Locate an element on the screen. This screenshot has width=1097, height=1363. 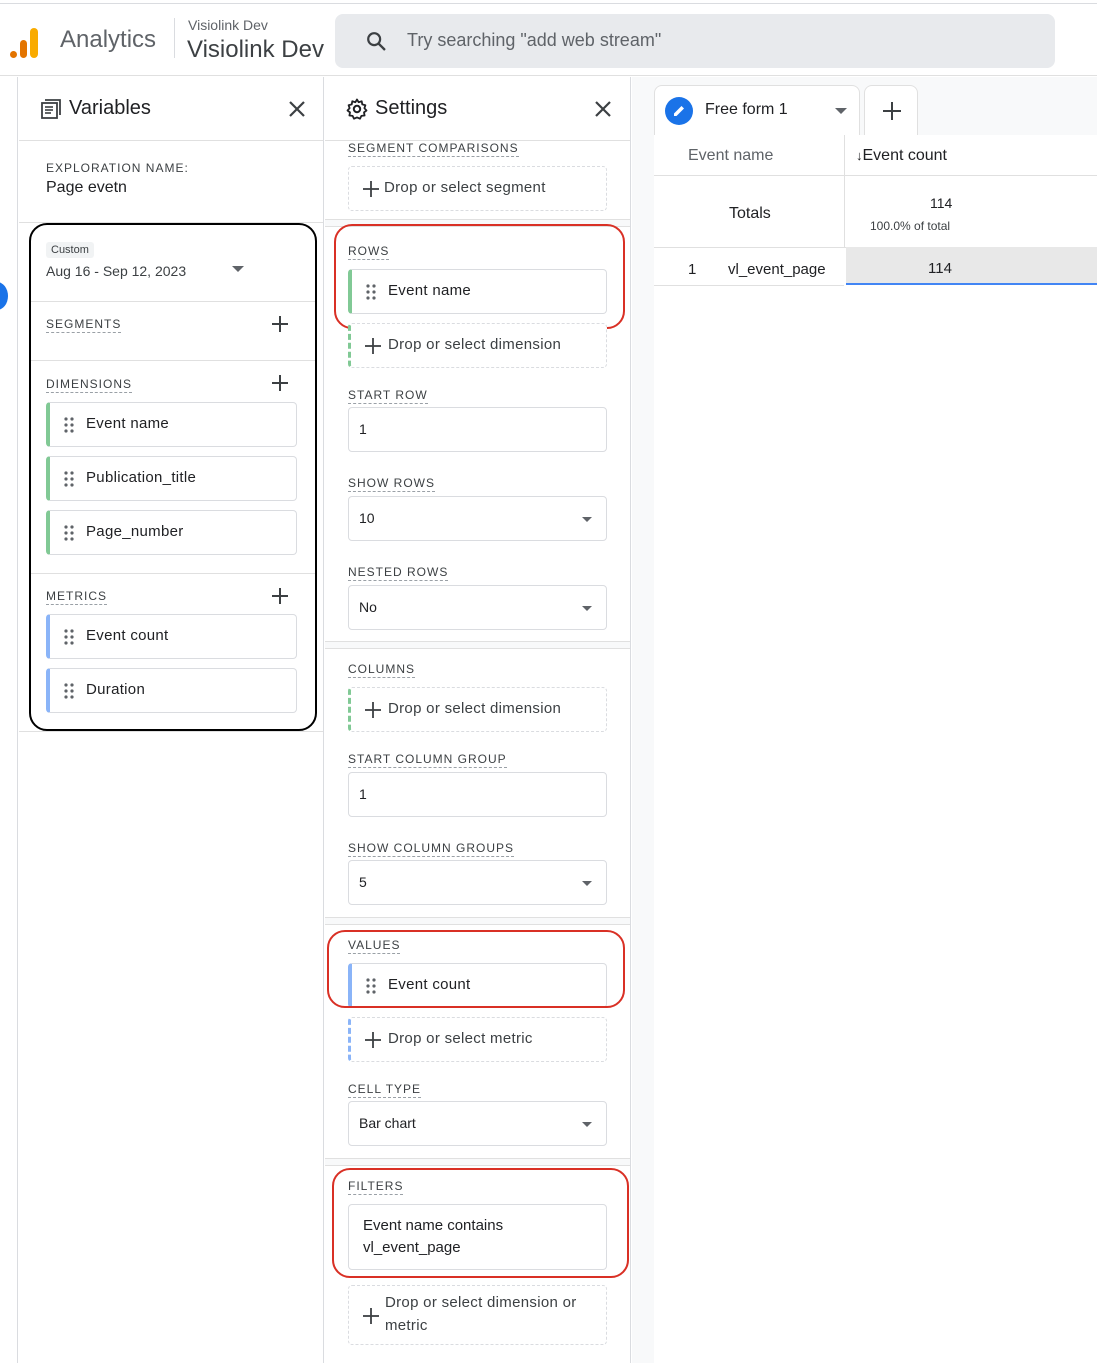
header-divider is located at coordinates (174, 38).